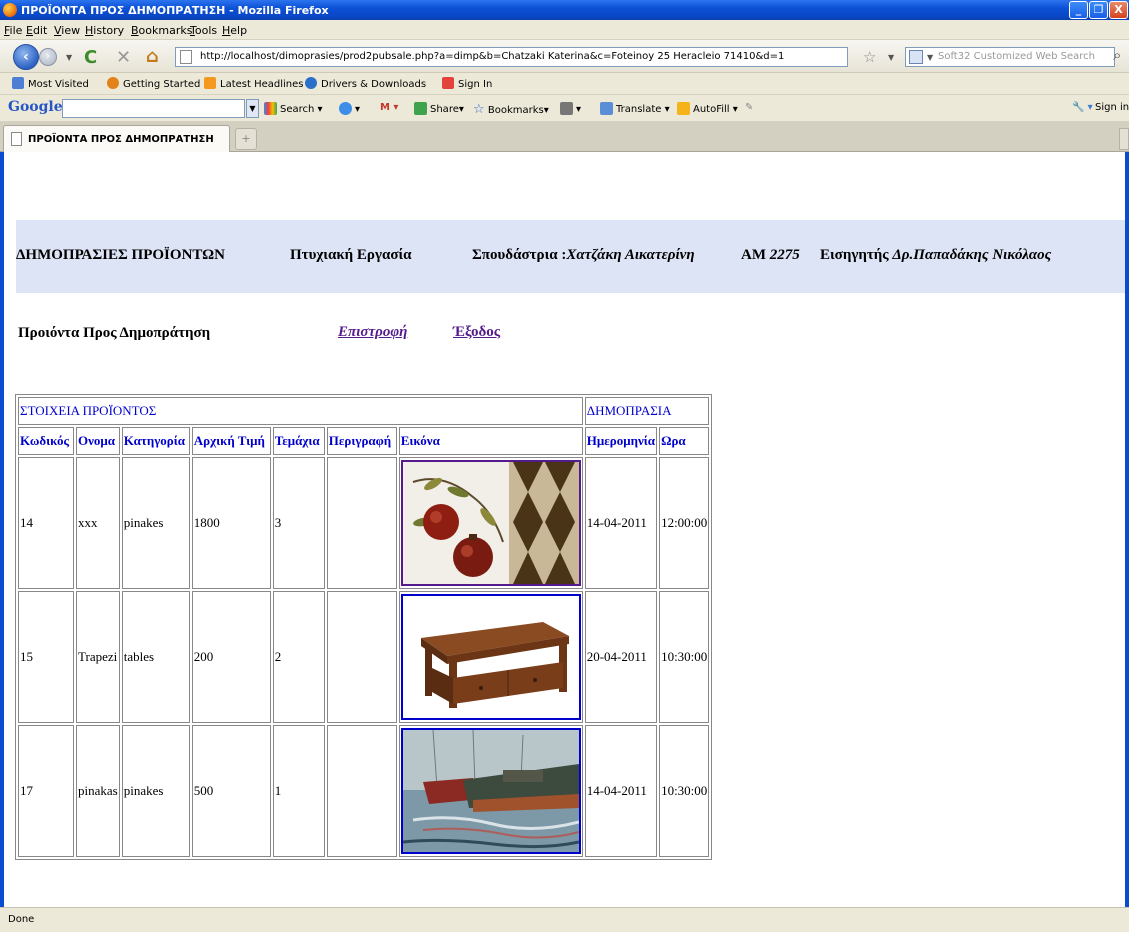 The image size is (1129, 932). I want to click on edit-icon: ✎, so click(749, 107).